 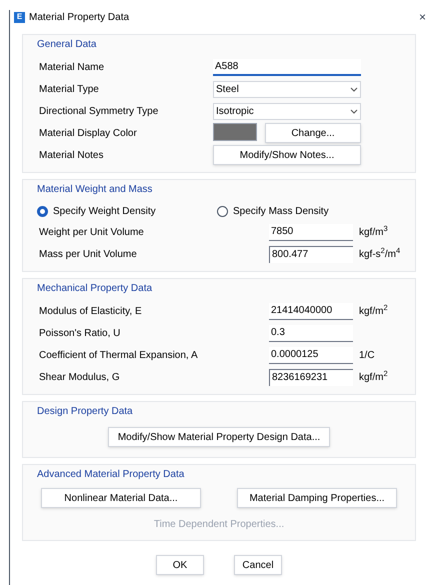 I want to click on section-title: Material Weight and Mass, so click(x=95, y=190).